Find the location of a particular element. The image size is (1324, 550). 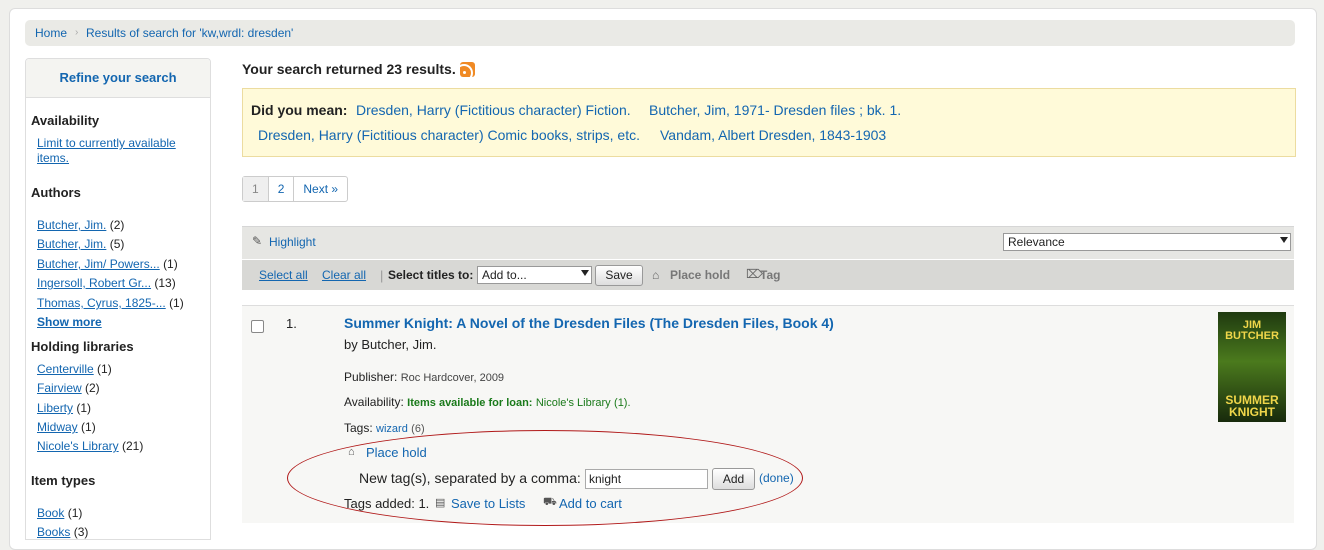

clear-all-link: Clear all is located at coordinates (344, 275).